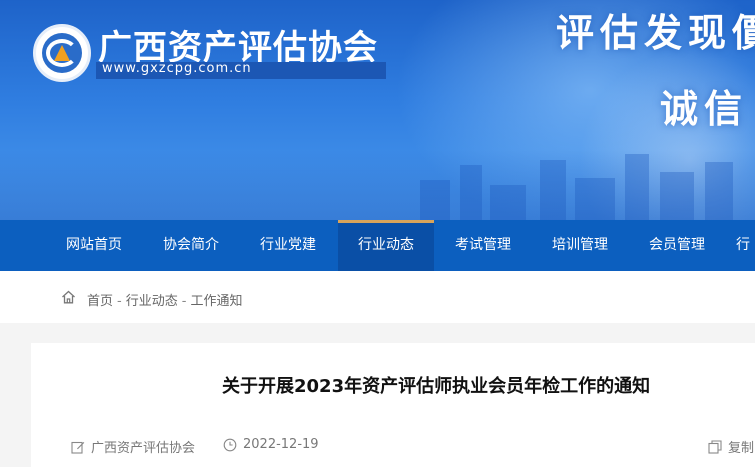 The width and height of the screenshot is (755, 467). Describe the element at coordinates (677, 245) in the screenshot. I see `nav-item-members: 会员管理` at that location.